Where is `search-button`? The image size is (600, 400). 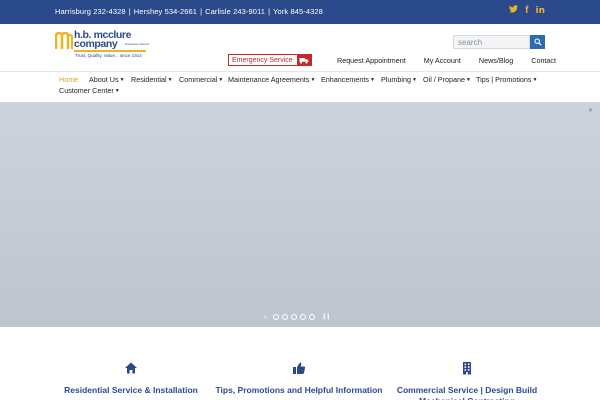 search-button is located at coordinates (537, 42).